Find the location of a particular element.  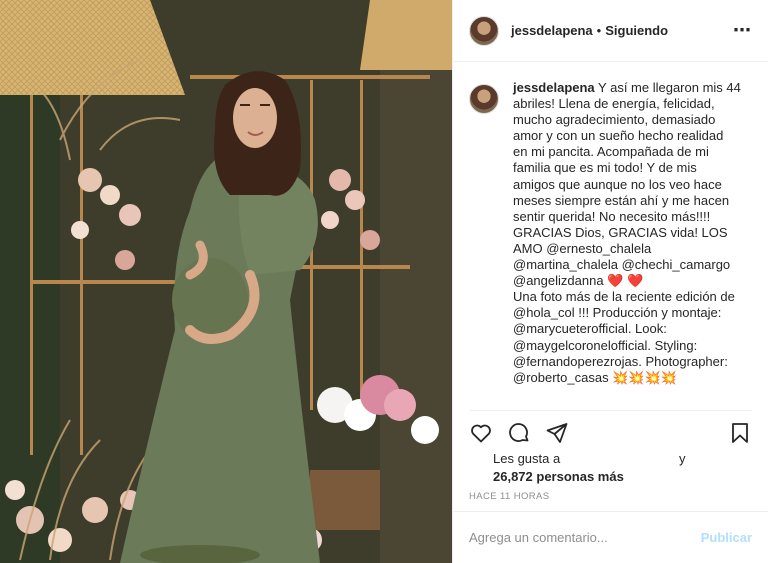

caption-username: jessdelapena is located at coordinates (554, 87).